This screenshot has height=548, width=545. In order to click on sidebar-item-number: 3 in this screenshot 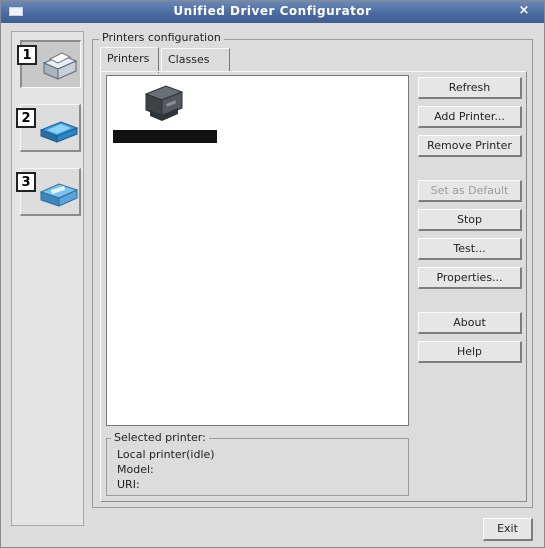, I will do `click(26, 182)`.